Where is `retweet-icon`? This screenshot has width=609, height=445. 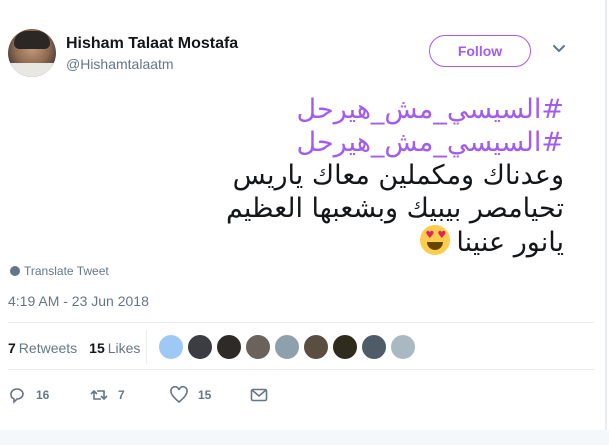 retweet-icon is located at coordinates (99, 395).